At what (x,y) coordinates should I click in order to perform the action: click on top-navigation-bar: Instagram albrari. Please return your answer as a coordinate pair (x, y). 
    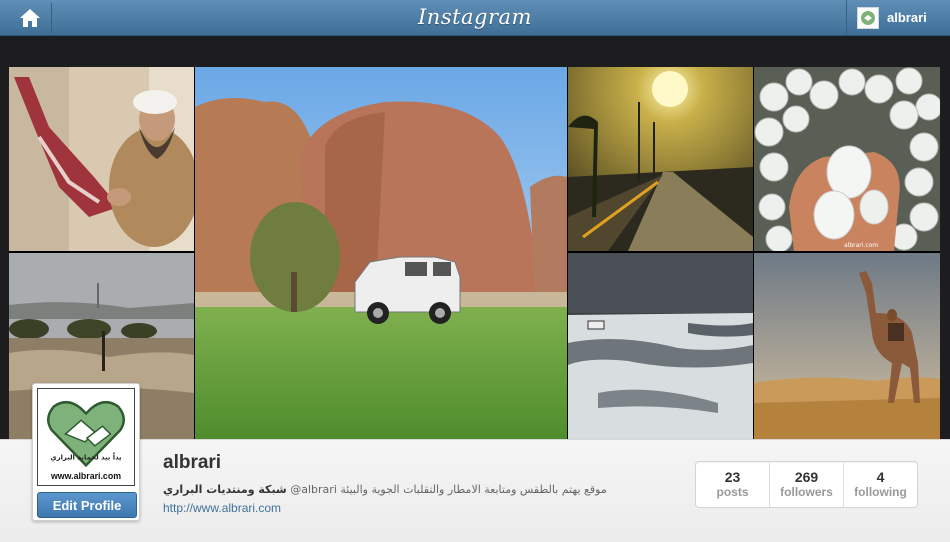
    Looking at the image, I should click on (475, 18).